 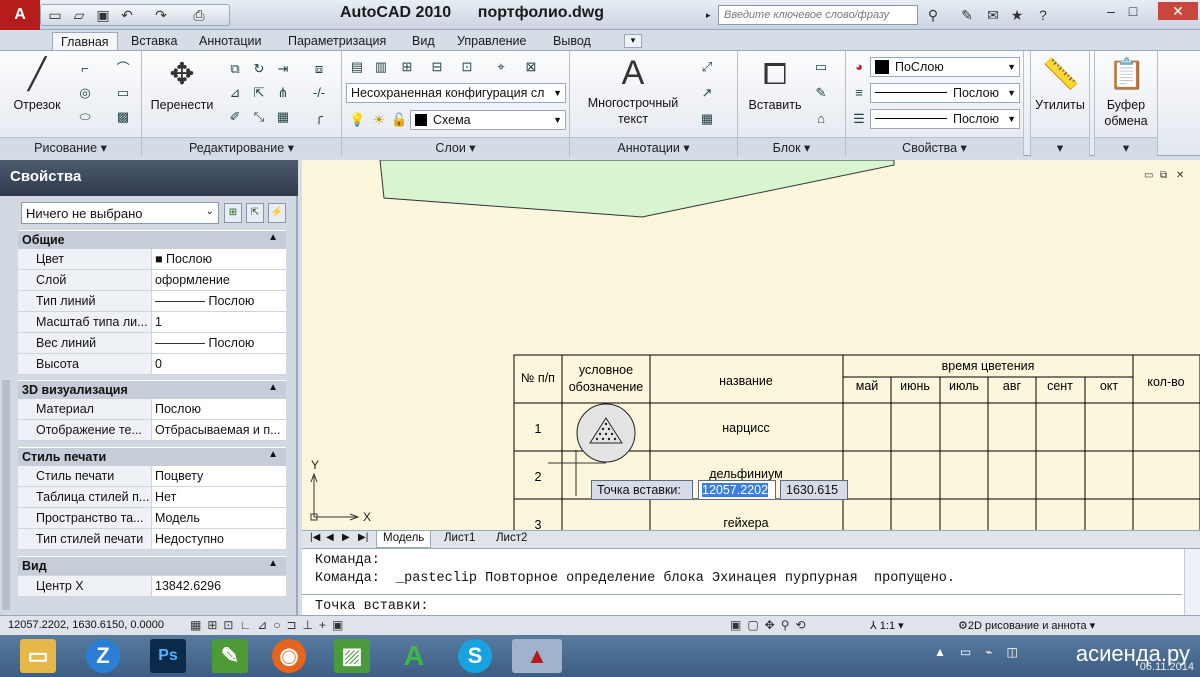 I want to click on skype-icon: S, so click(x=475, y=656).